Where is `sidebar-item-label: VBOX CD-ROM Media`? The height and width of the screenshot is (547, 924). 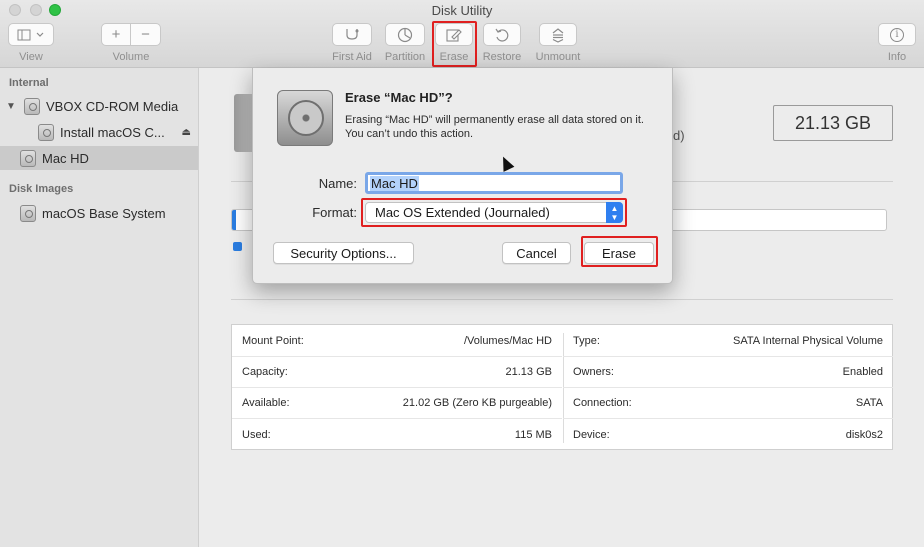
sidebar-item-label: VBOX CD-ROM Media is located at coordinates (112, 106).